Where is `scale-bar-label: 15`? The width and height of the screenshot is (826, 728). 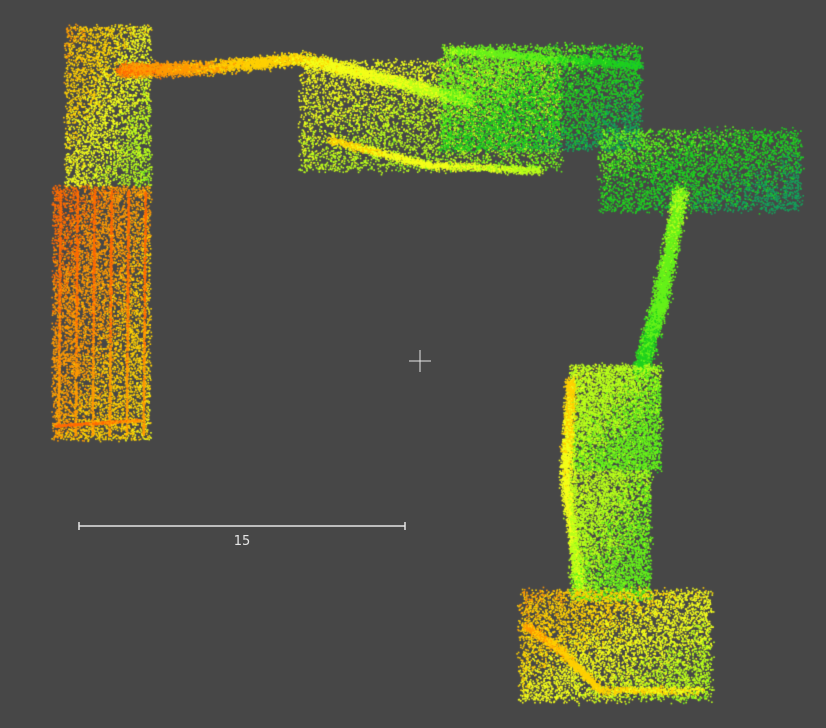 scale-bar-label: 15 is located at coordinates (242, 541).